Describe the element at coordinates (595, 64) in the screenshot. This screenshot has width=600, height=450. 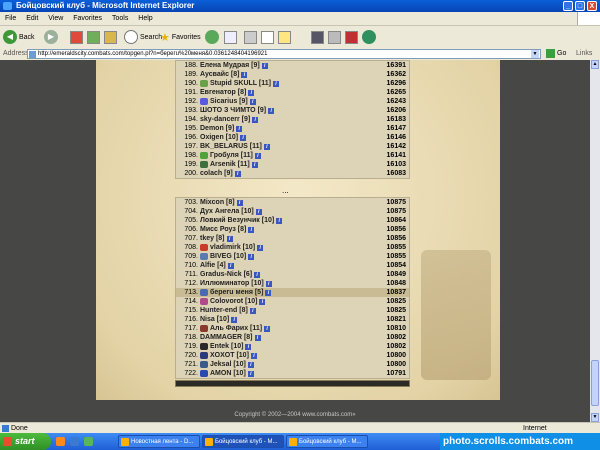
I see `scroll-up-icon: ▲` at that location.